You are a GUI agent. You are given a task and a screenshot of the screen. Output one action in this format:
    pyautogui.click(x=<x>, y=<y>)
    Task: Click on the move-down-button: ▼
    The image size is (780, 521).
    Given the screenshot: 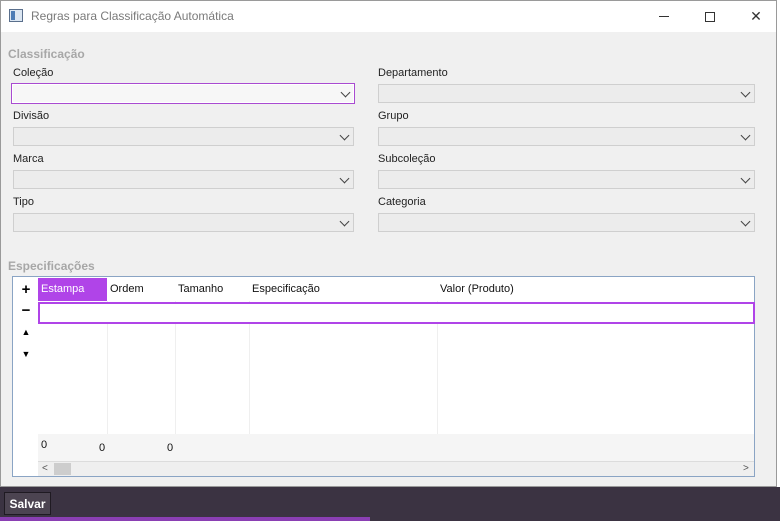 What is the action you would take?
    pyautogui.click(x=26, y=354)
    